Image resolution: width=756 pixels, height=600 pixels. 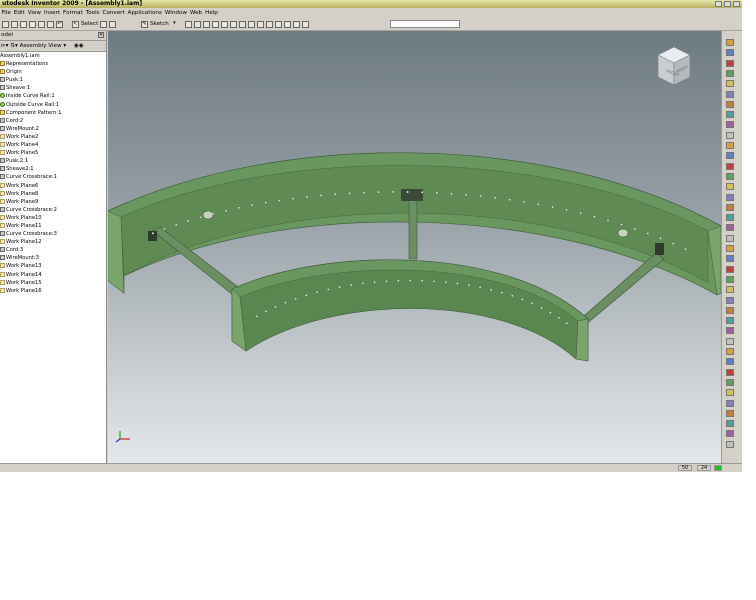 What do you see at coordinates (19, 13) in the screenshot?
I see `menu-item: Edit` at bounding box center [19, 13].